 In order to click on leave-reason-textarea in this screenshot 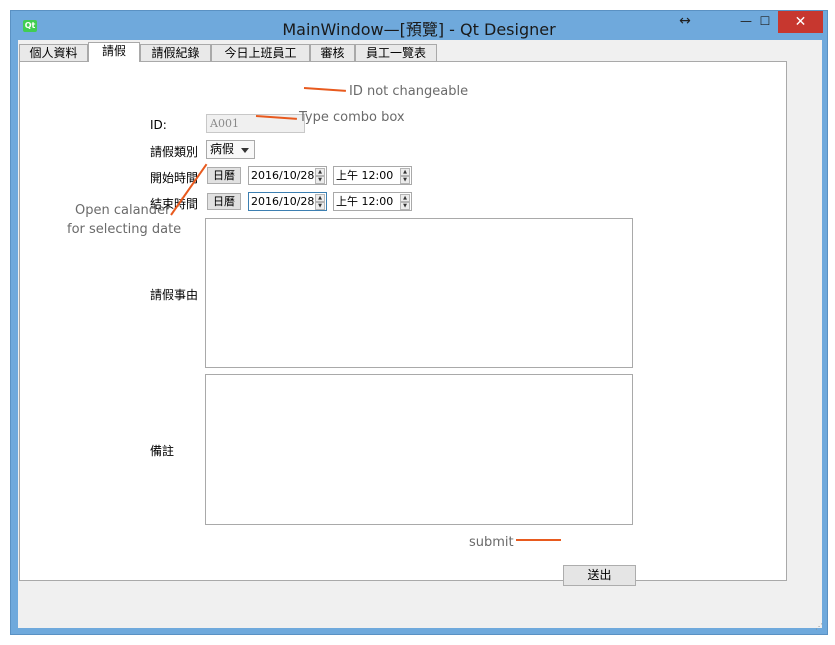, I will do `click(419, 293)`.